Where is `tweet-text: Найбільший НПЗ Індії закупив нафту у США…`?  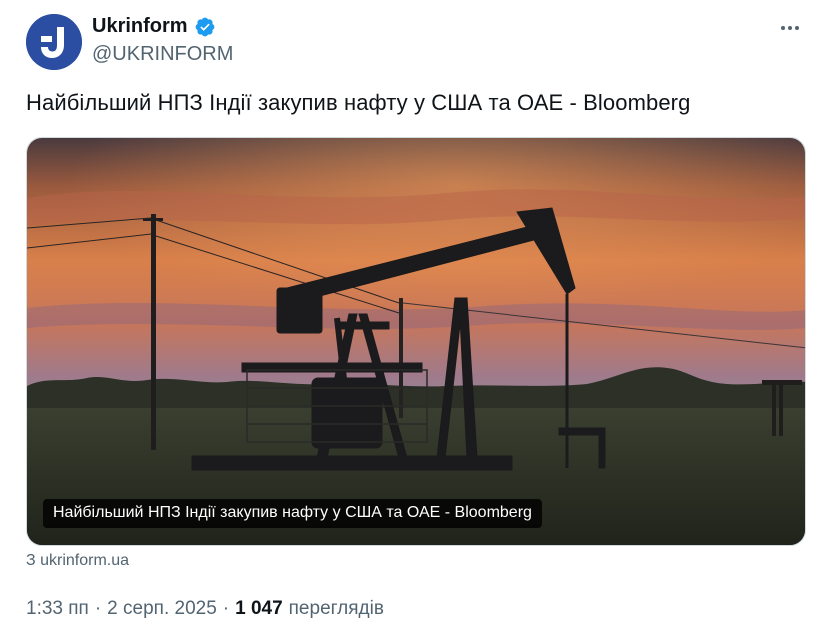 tweet-text: Найбільший НПЗ Індії закупив нафту у США… is located at coordinates (358, 102).